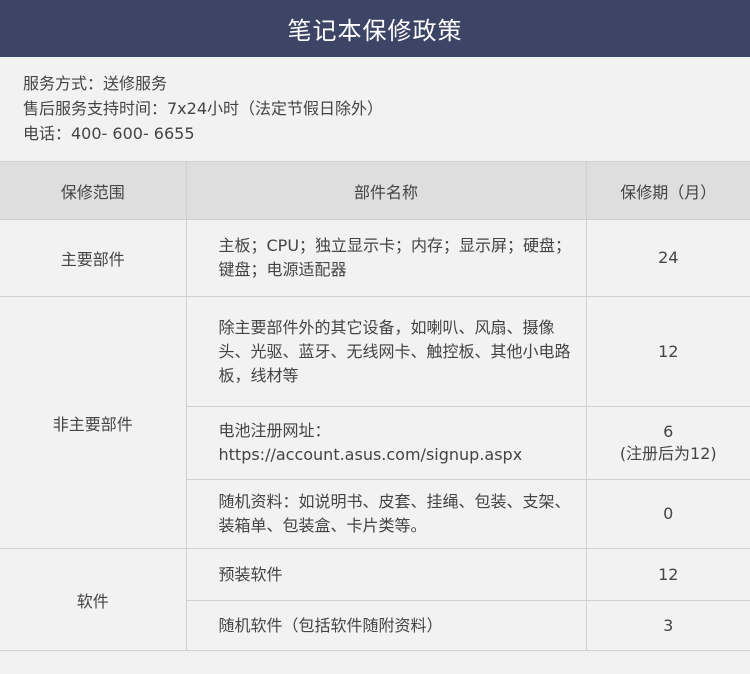 This screenshot has height=674, width=750. I want to click on table-header-row: 保修范围 部件名称 保修期（月）, so click(375, 190).